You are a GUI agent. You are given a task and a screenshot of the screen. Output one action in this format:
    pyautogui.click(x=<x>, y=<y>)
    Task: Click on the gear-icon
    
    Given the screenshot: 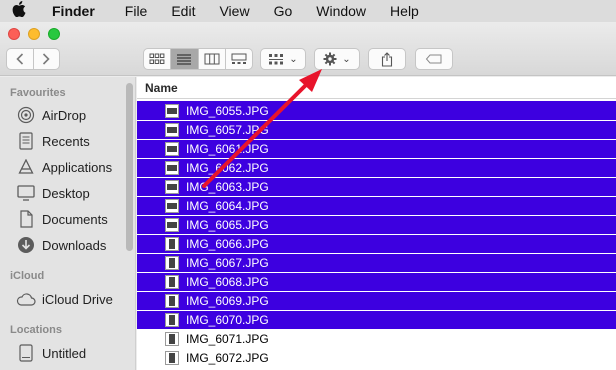 What is the action you would take?
    pyautogui.click(x=330, y=59)
    